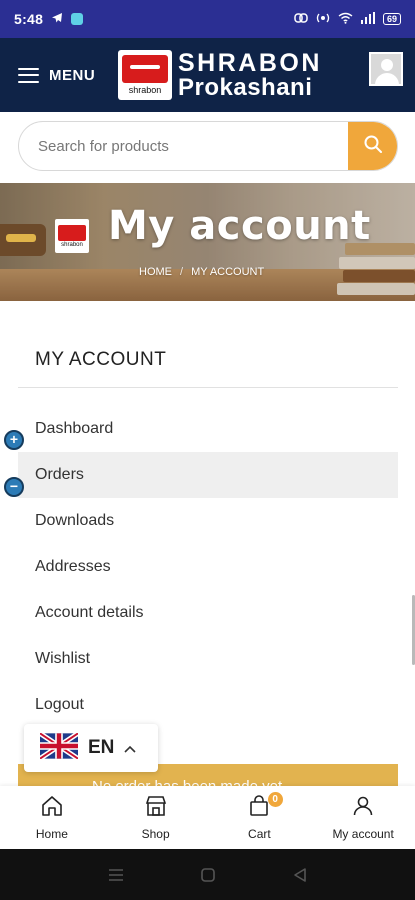  Describe the element at coordinates (208, 659) in the screenshot. I see `account-nav-wishlist: Wishlist` at that location.